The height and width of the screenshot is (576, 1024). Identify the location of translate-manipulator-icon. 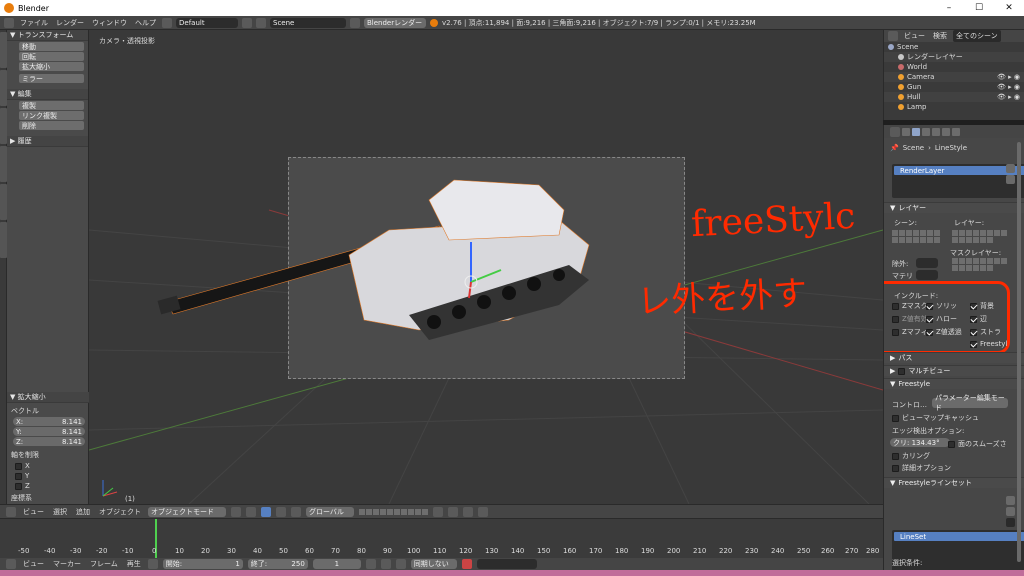
(281, 511).